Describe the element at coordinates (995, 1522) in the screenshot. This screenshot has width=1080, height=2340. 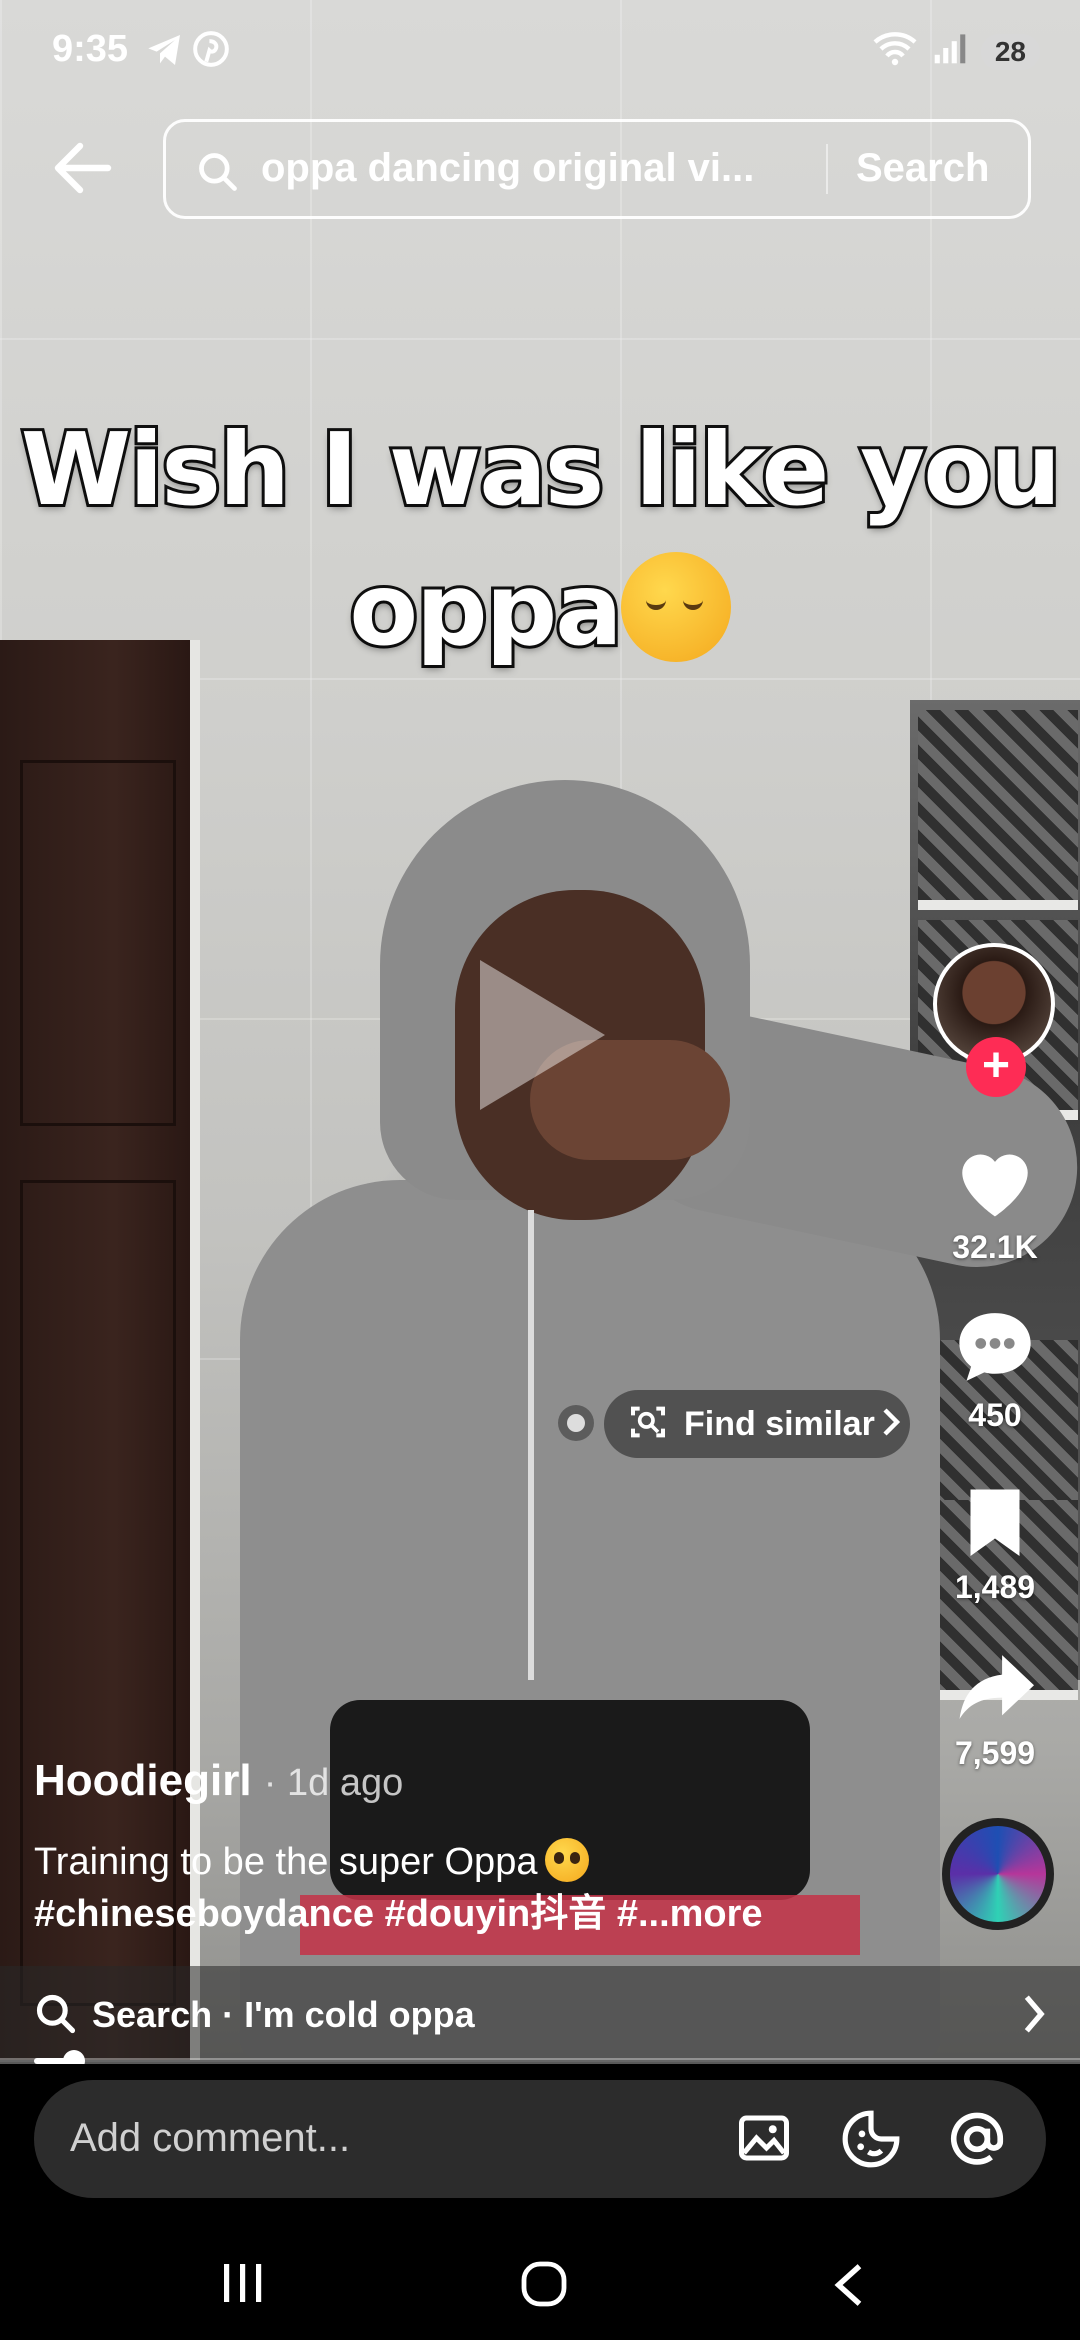
I see `bookmark-icon` at that location.